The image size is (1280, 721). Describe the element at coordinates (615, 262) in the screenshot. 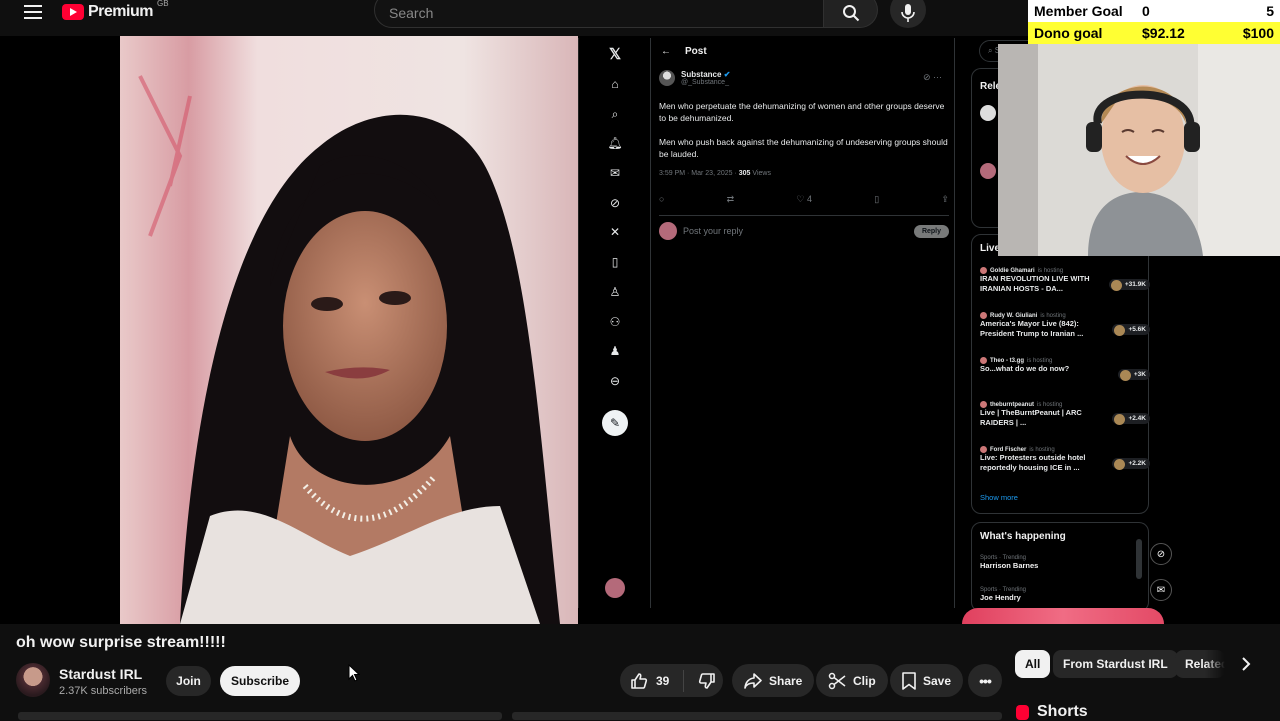

I see `bookmarks-icon: ▯` at that location.